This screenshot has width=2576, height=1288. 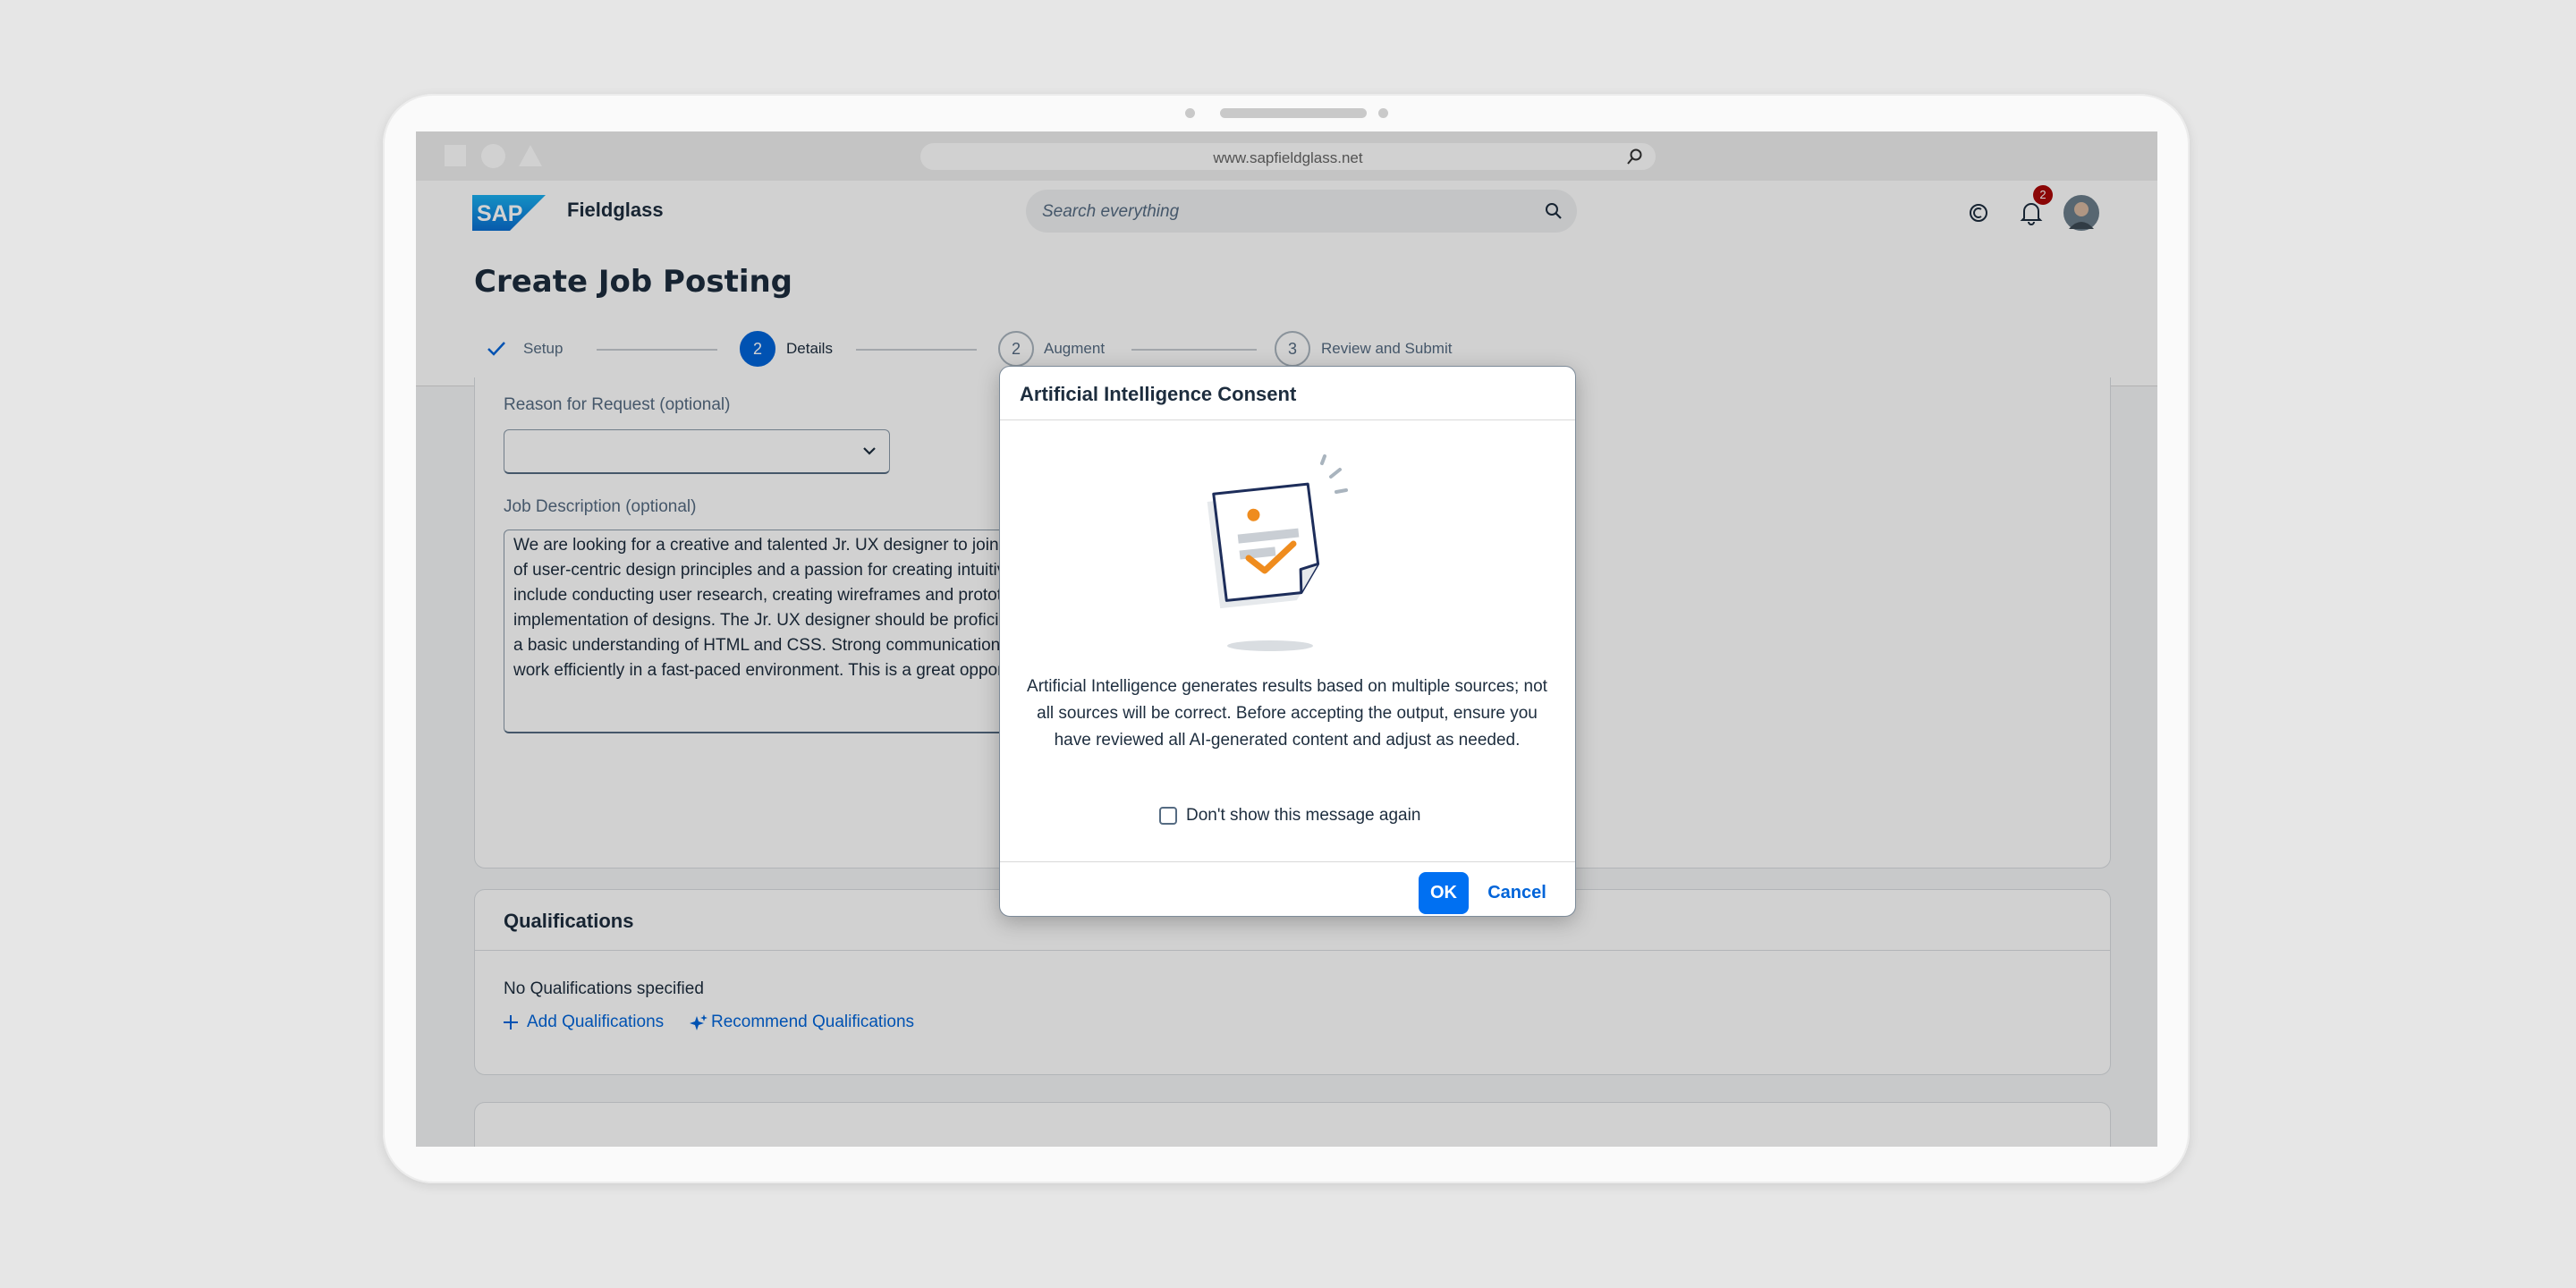 What do you see at coordinates (1303, 816) in the screenshot?
I see `dont-show-again-label: Don't show this message again` at bounding box center [1303, 816].